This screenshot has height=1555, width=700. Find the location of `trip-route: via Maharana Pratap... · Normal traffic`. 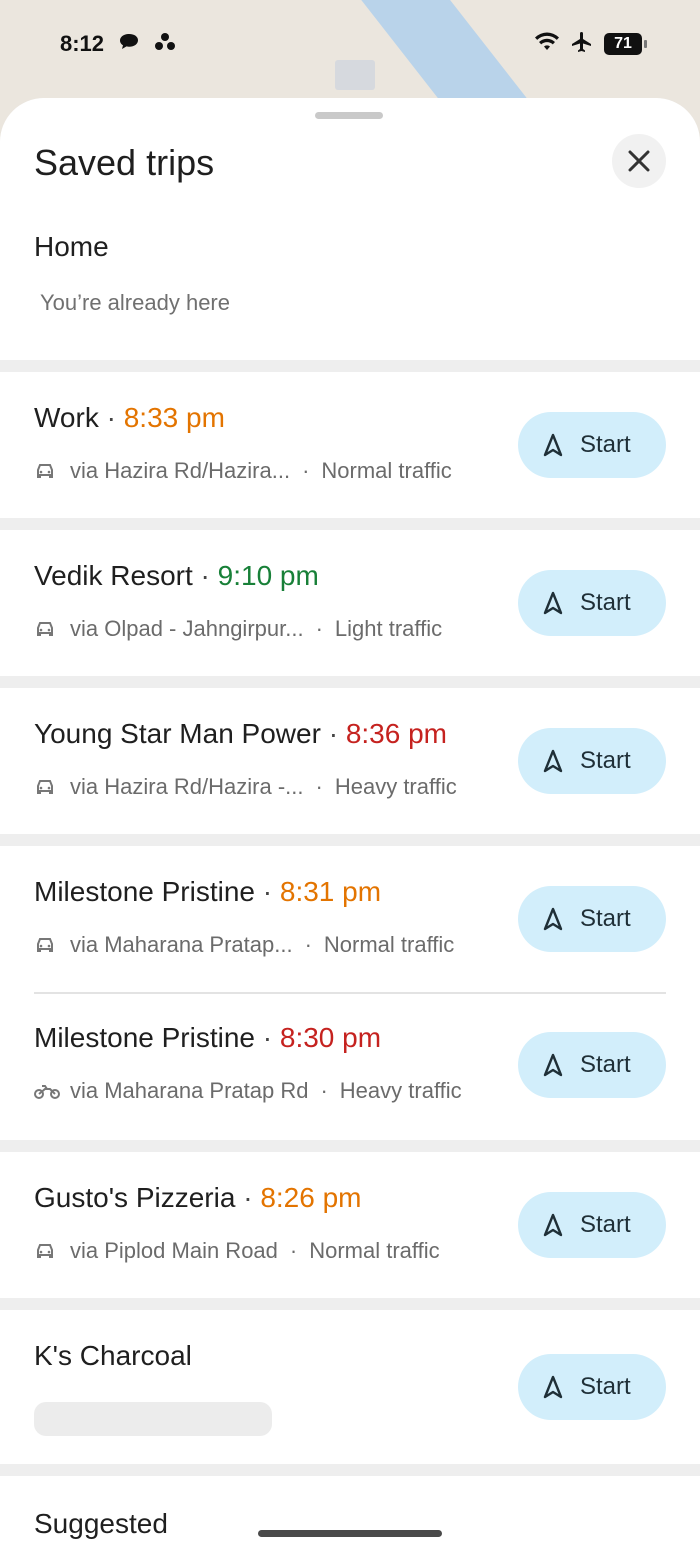

trip-route: via Maharana Pratap... · Normal traffic is located at coordinates (244, 945).